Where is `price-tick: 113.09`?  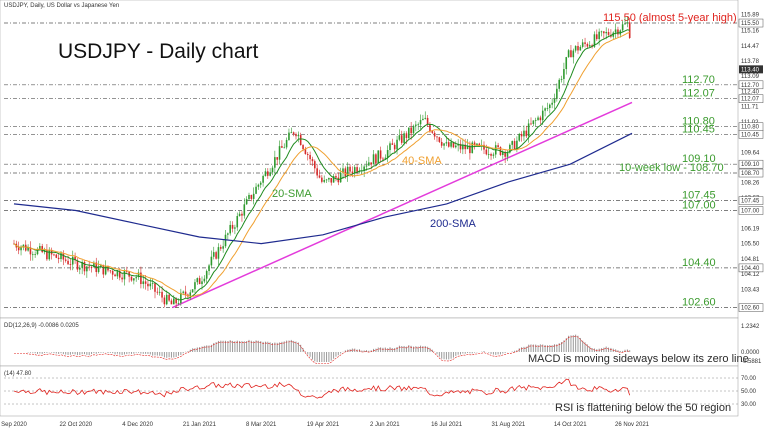
price-tick: 113.09 is located at coordinates (750, 77).